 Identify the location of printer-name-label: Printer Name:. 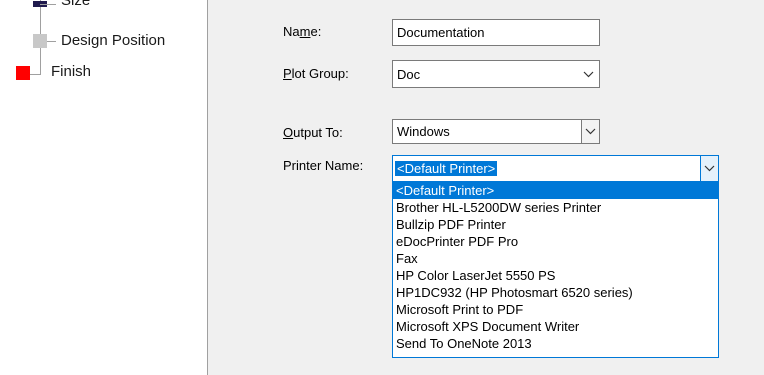
(323, 165).